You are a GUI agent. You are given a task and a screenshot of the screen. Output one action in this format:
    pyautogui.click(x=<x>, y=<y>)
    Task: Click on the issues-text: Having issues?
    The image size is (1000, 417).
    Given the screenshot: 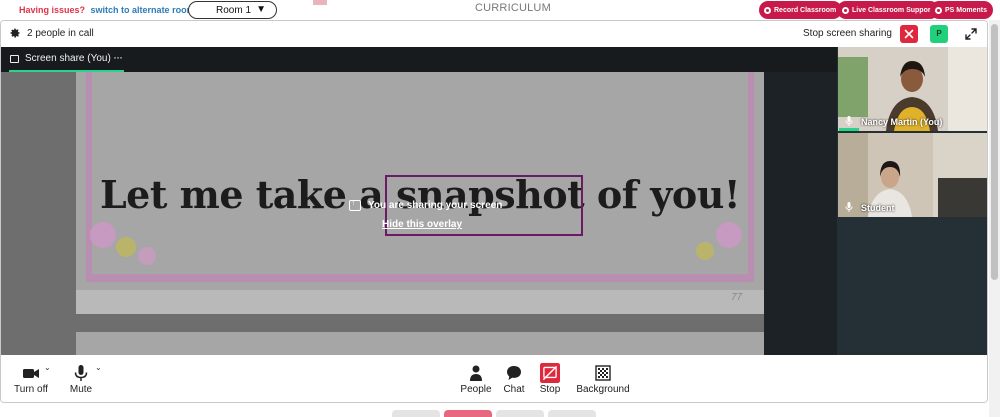 What is the action you would take?
    pyautogui.click(x=52, y=10)
    